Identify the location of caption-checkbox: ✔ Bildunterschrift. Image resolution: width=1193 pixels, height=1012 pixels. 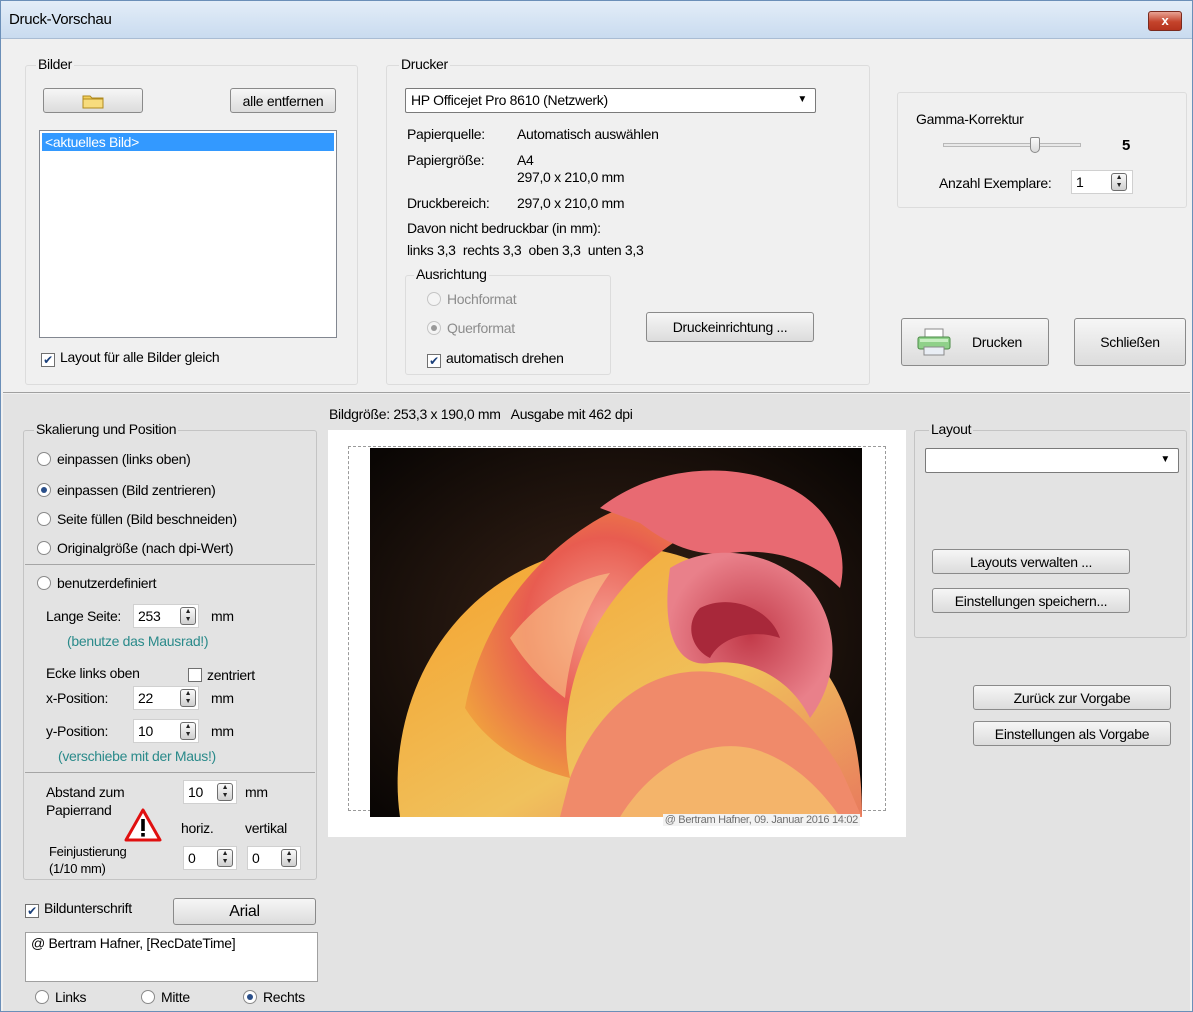
(78, 909).